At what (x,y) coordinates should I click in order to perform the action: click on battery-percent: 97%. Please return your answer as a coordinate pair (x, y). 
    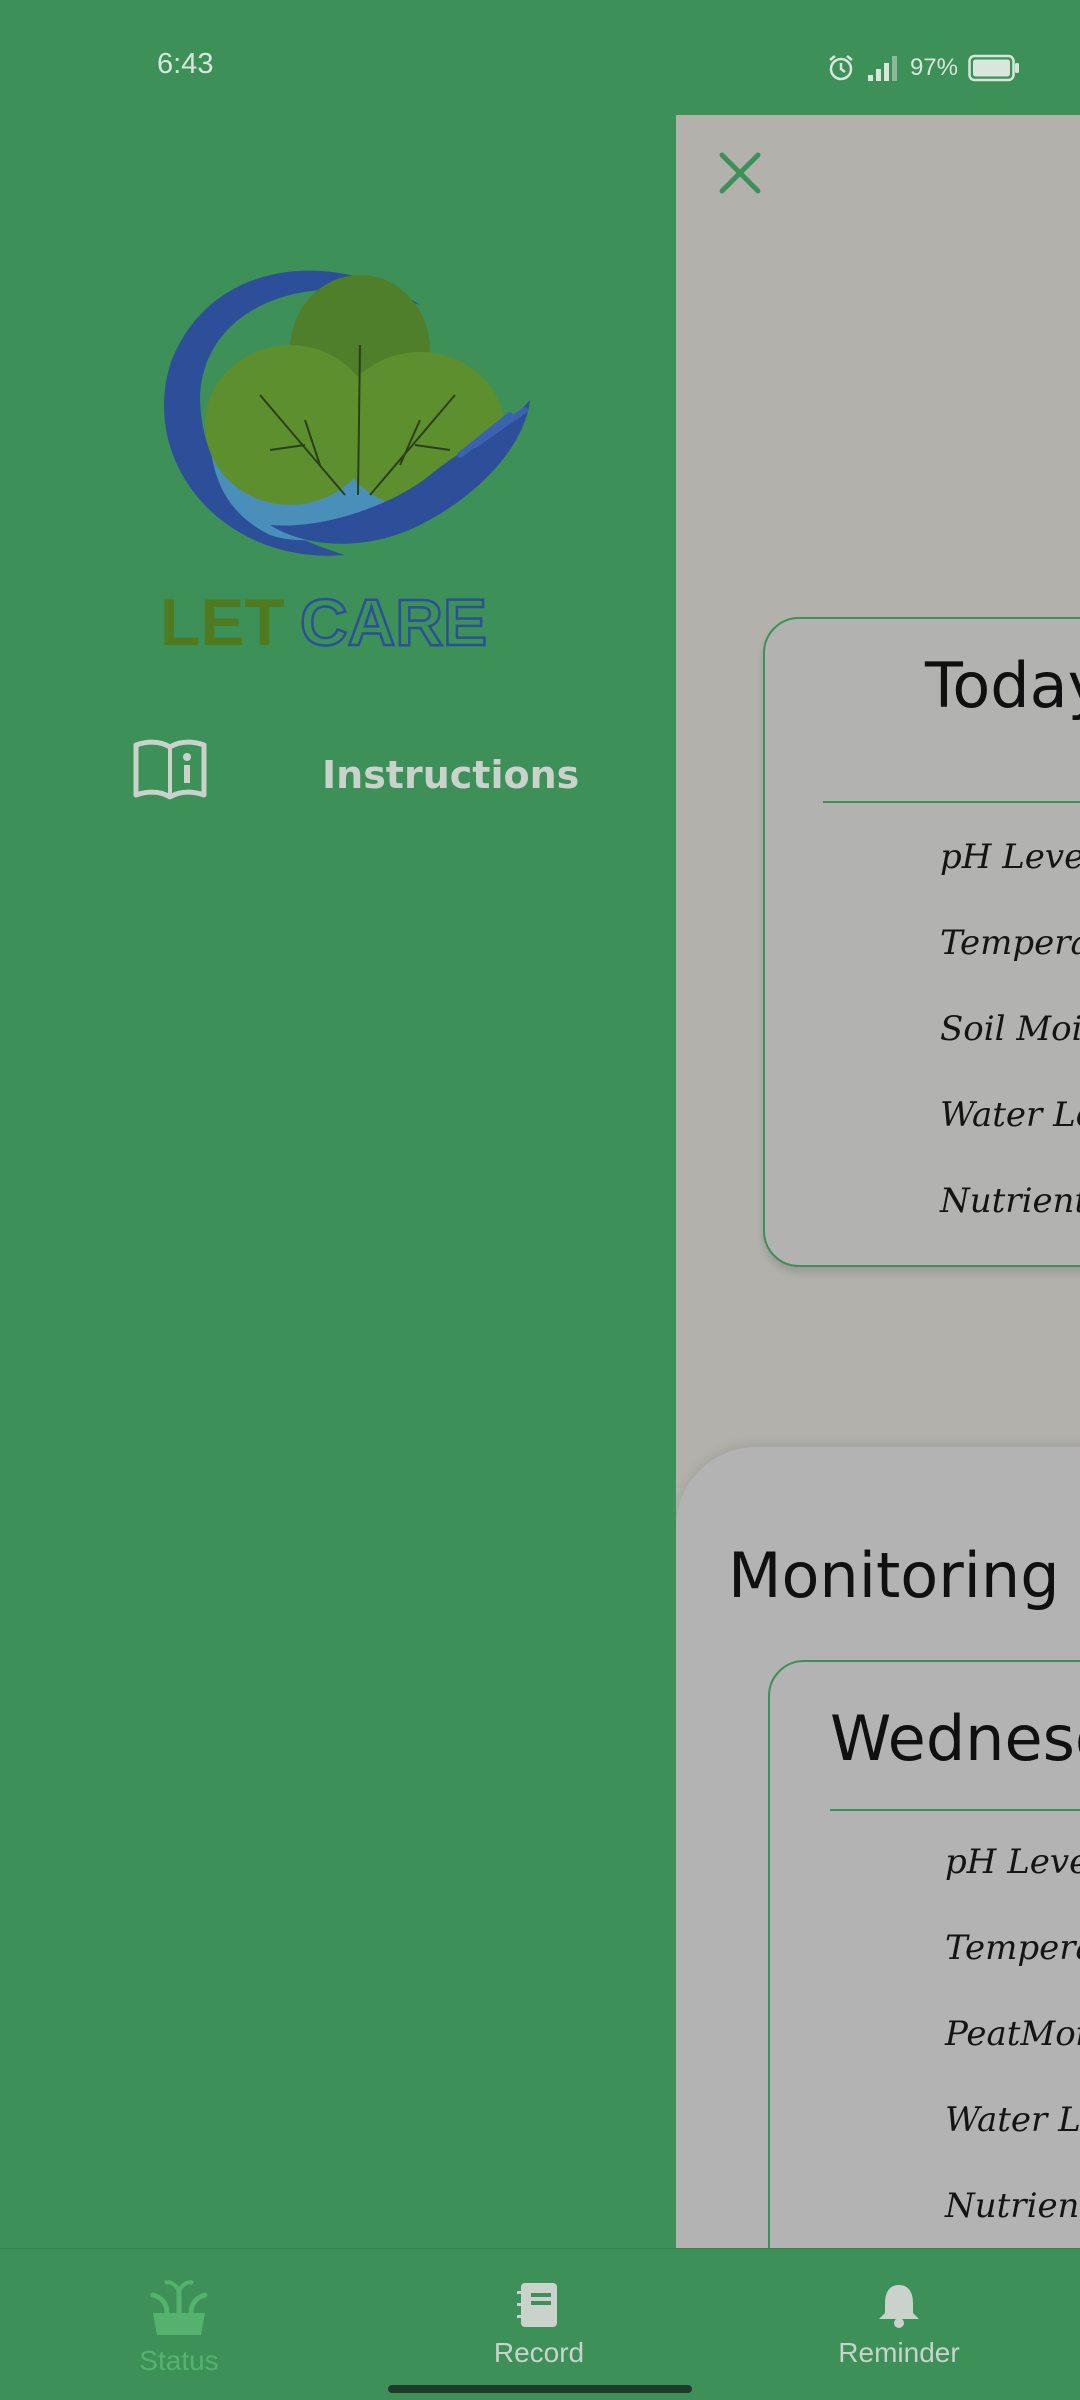
    Looking at the image, I should click on (933, 67).